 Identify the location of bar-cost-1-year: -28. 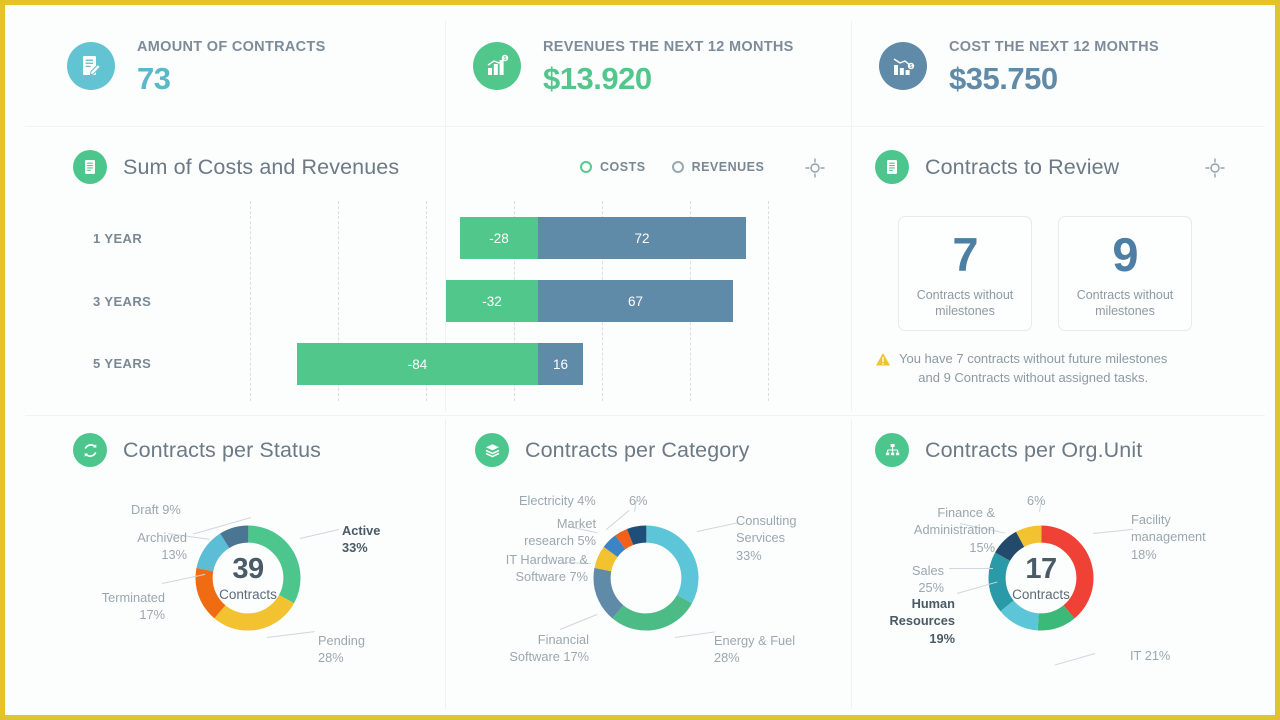
(499, 238).